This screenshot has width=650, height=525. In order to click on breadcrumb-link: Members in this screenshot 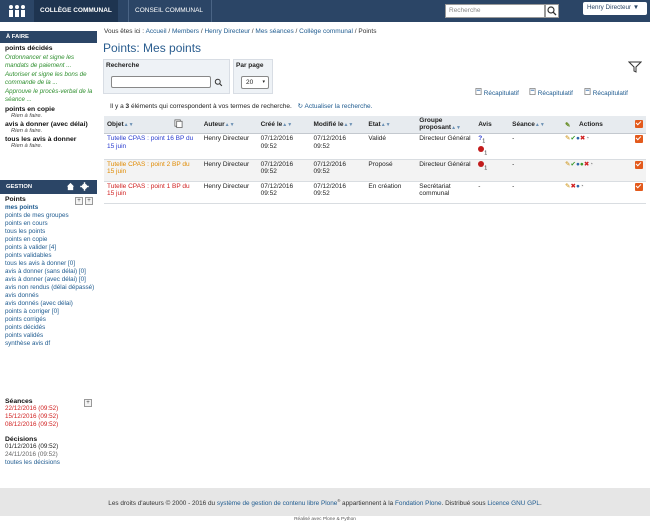, I will do `click(185, 31)`.